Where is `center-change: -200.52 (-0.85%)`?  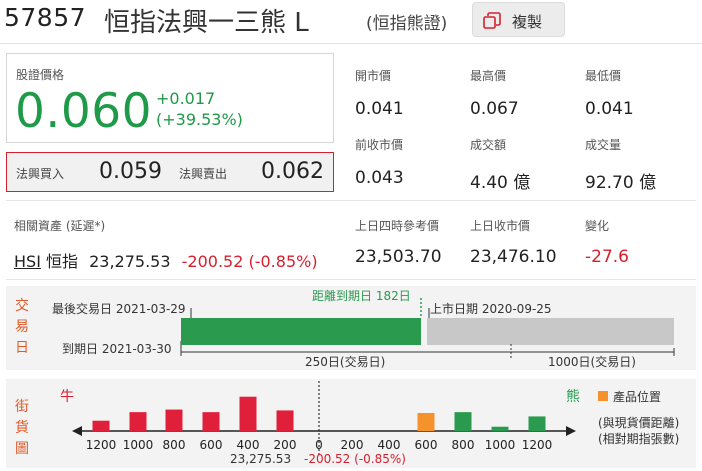 center-change: -200.52 (-0.85%) is located at coordinates (355, 459).